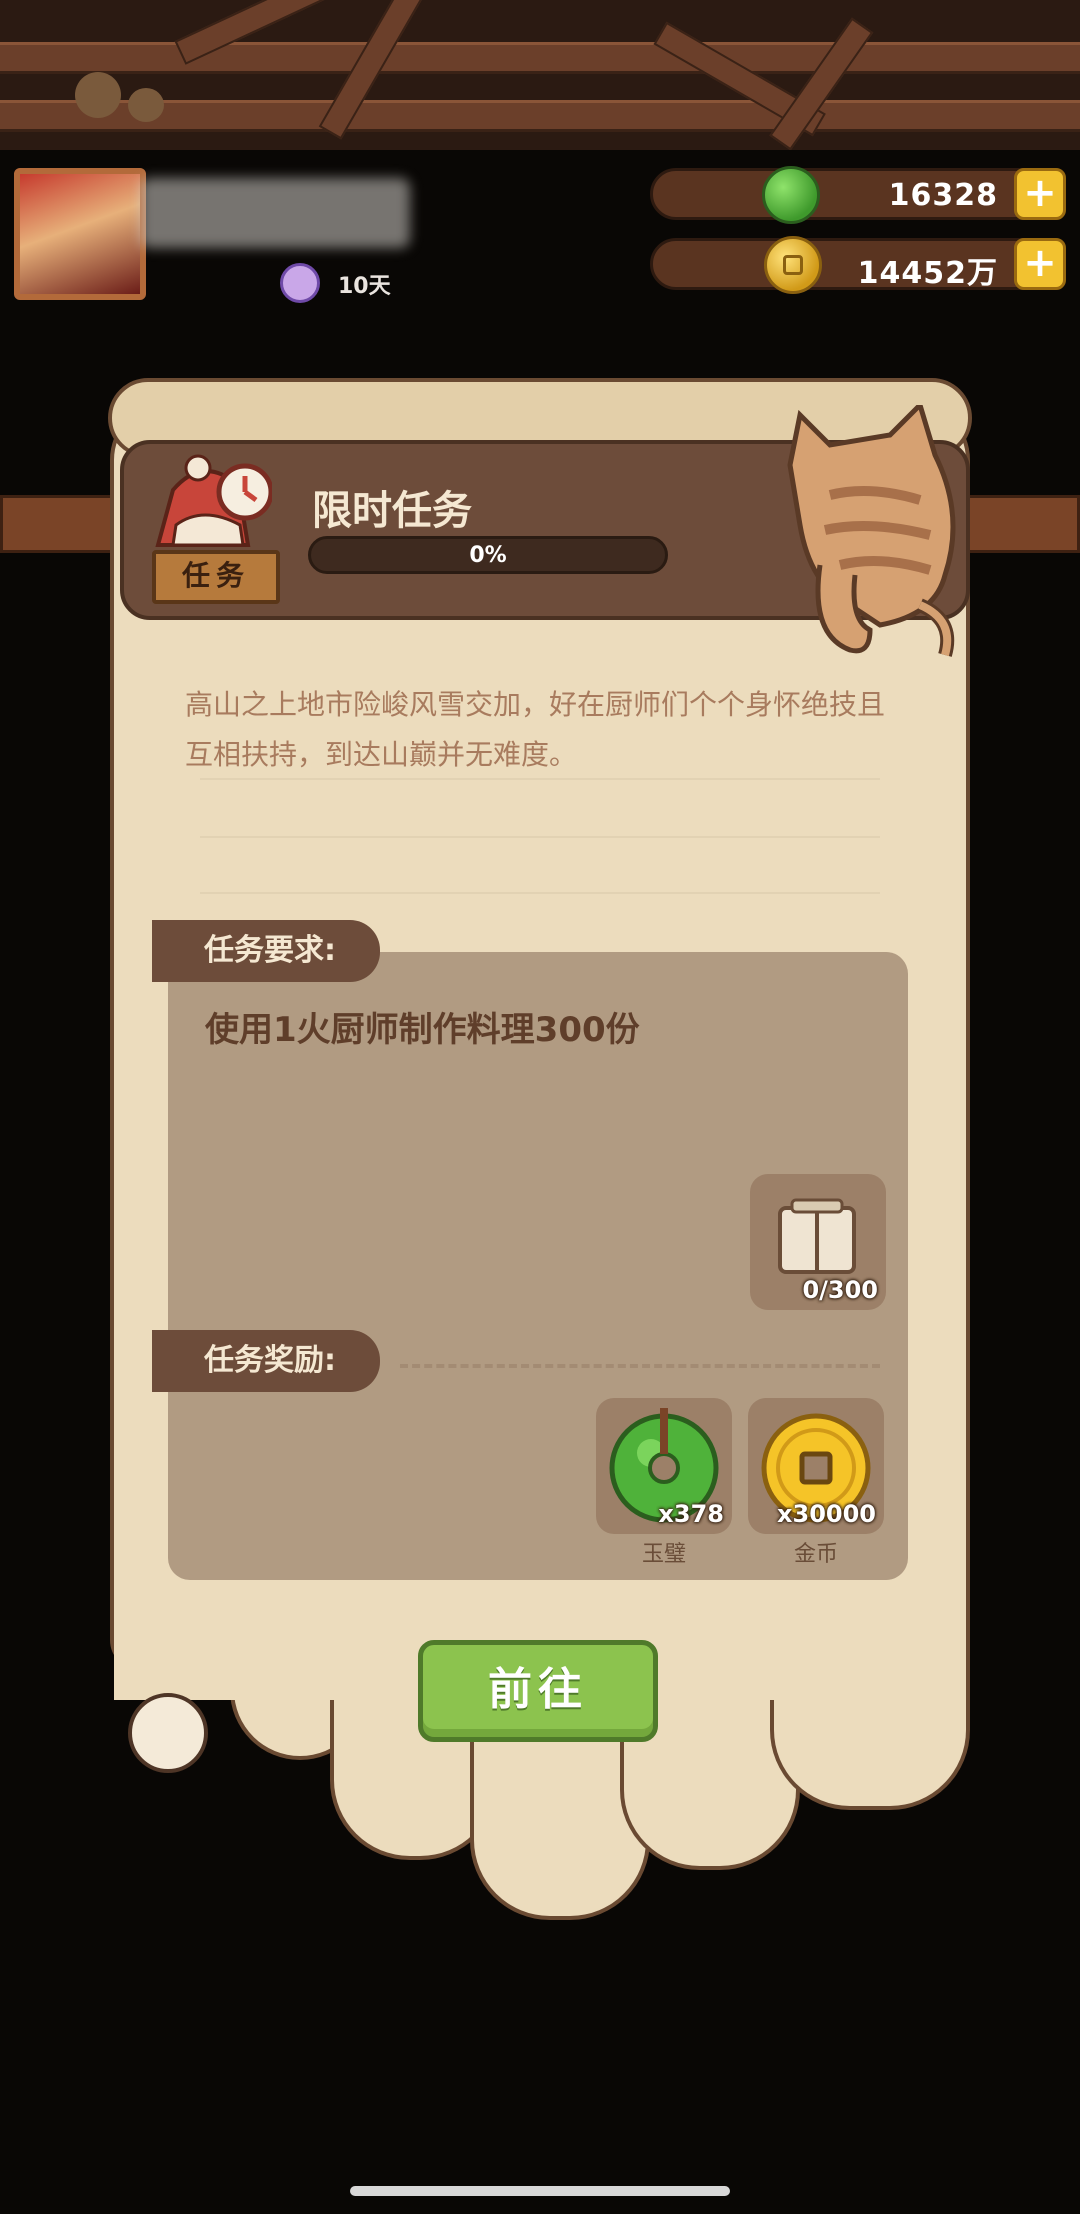  Describe the element at coordinates (943, 195) in the screenshot. I see `jade-amount: 16328` at that location.